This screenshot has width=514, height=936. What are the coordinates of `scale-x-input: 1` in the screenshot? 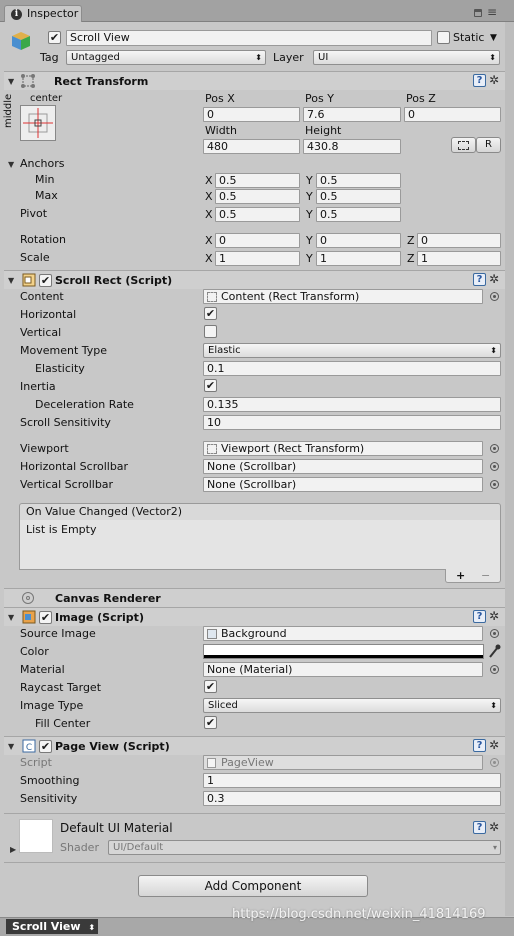 It's located at (257, 258).